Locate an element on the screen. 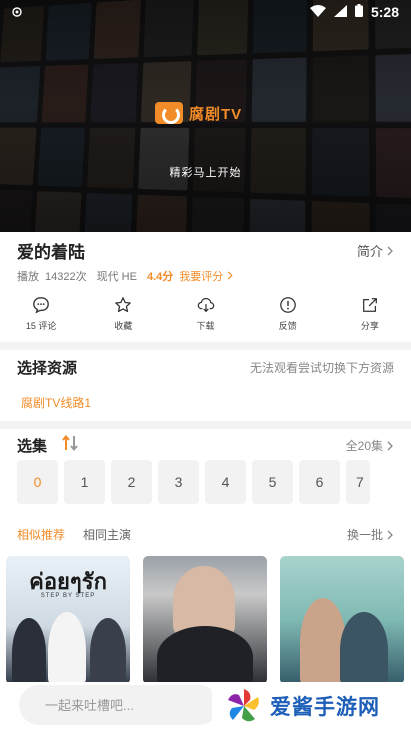 Image resolution: width=411 pixels, height=730 pixels. episodes-header: 选集 全20集 is located at coordinates (205, 445).